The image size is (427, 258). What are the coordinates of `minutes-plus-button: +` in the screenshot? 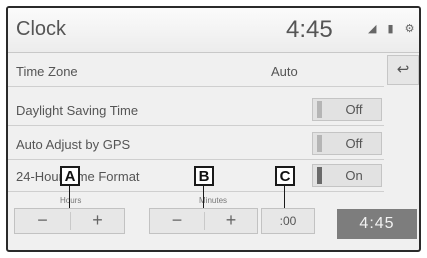 It's located at (231, 221).